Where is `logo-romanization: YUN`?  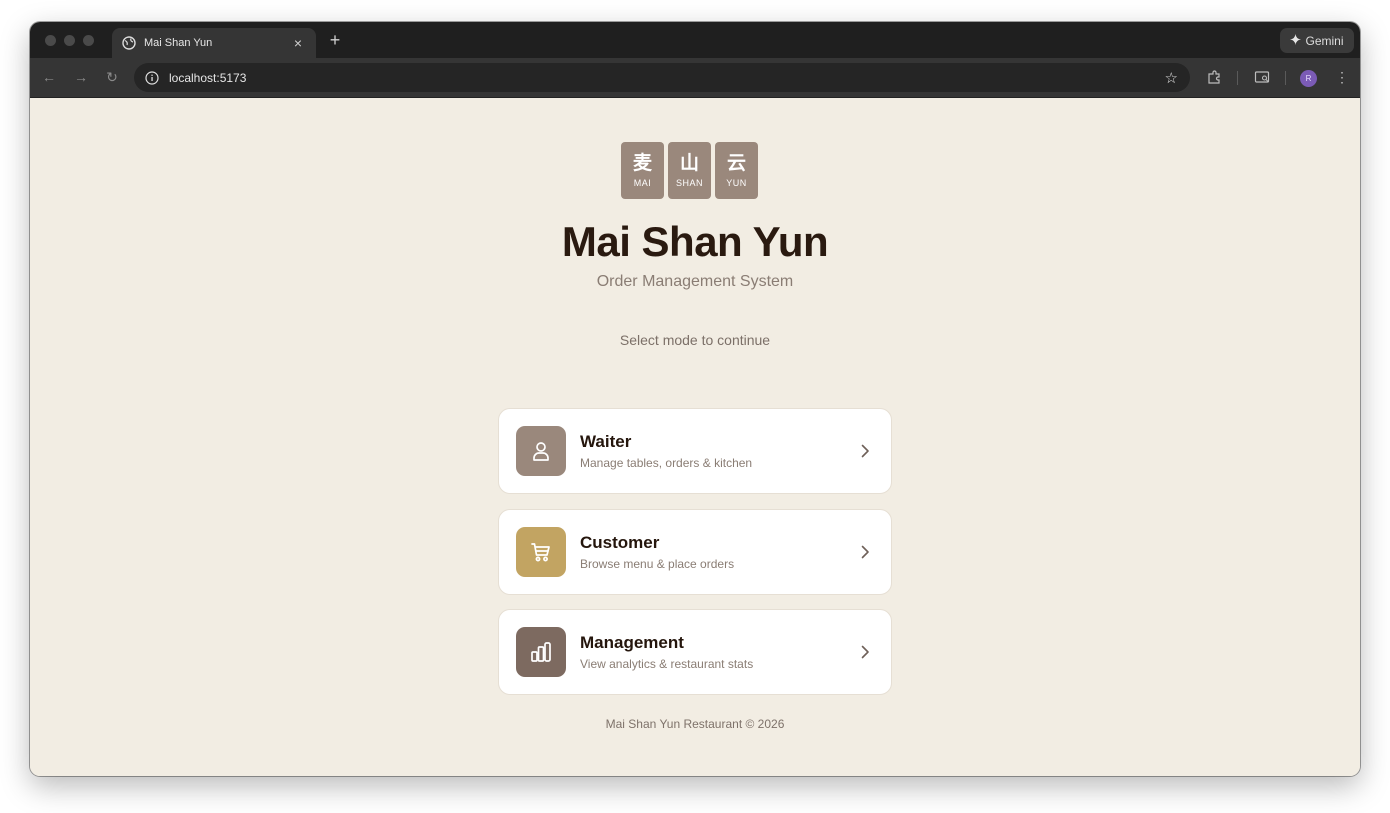 logo-romanization: YUN is located at coordinates (736, 183).